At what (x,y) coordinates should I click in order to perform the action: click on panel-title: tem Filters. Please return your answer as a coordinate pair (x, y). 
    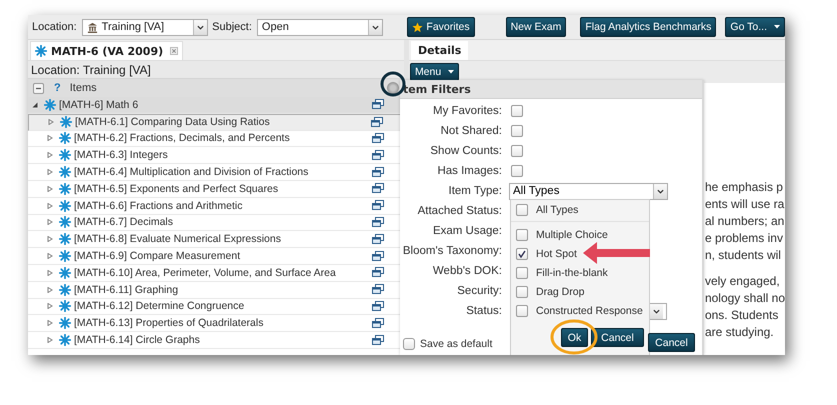
    Looking at the image, I should click on (437, 89).